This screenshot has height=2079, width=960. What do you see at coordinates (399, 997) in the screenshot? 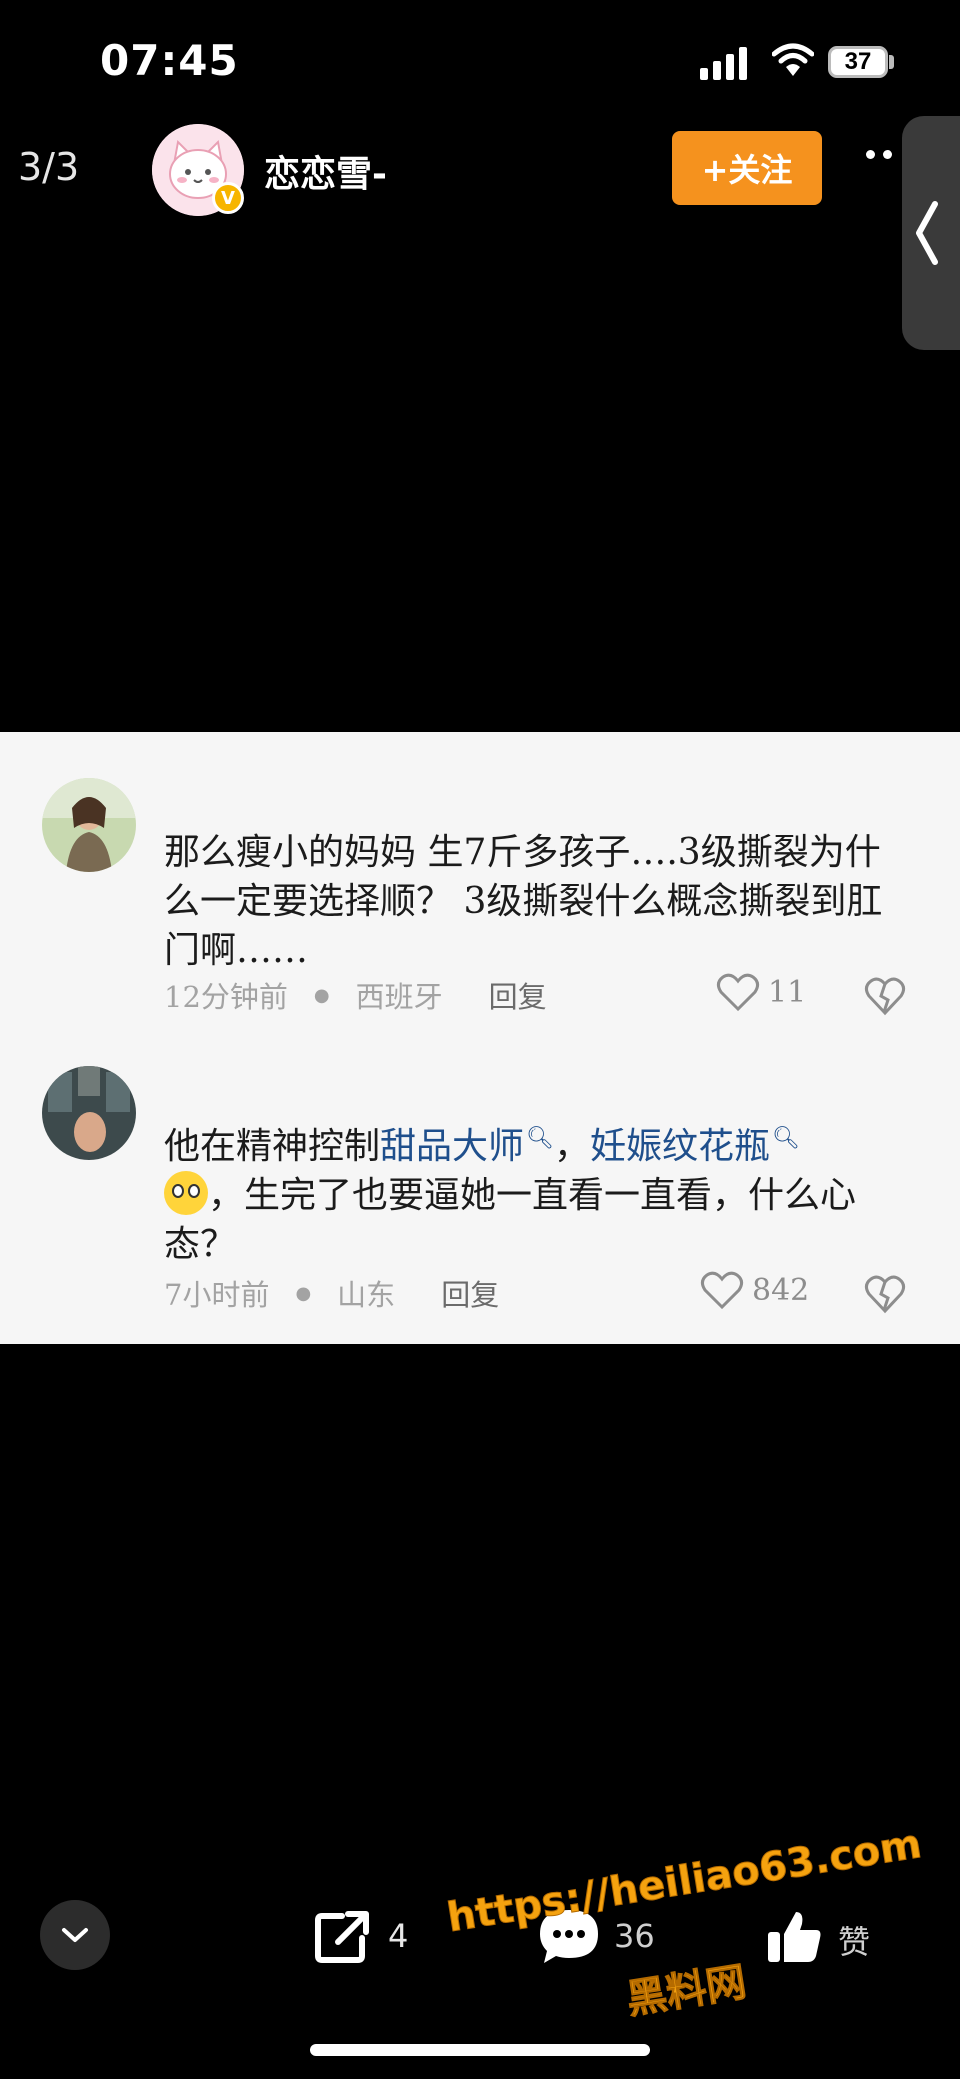
I see `comment-location: 西班牙` at bounding box center [399, 997].